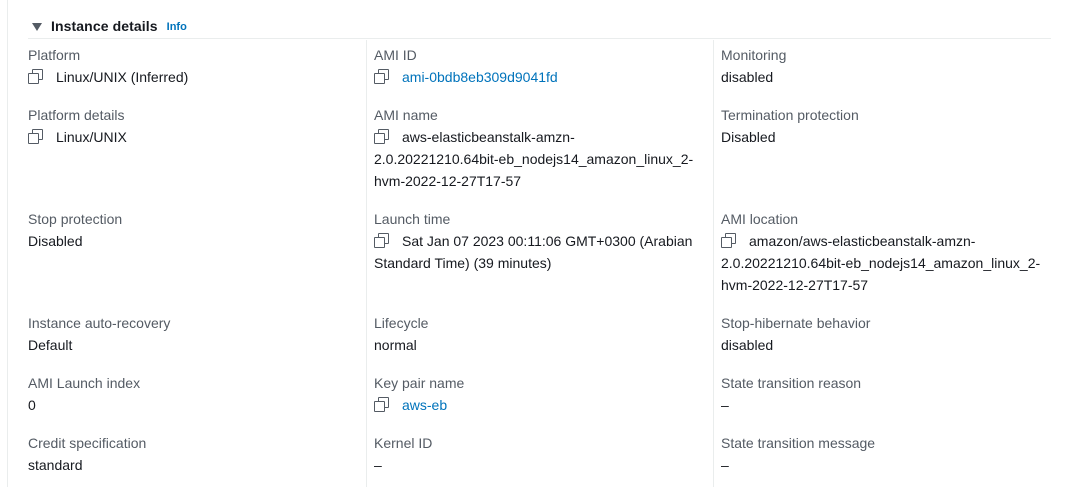  What do you see at coordinates (401, 323) in the screenshot?
I see `field-label: Lifecycle` at bounding box center [401, 323].